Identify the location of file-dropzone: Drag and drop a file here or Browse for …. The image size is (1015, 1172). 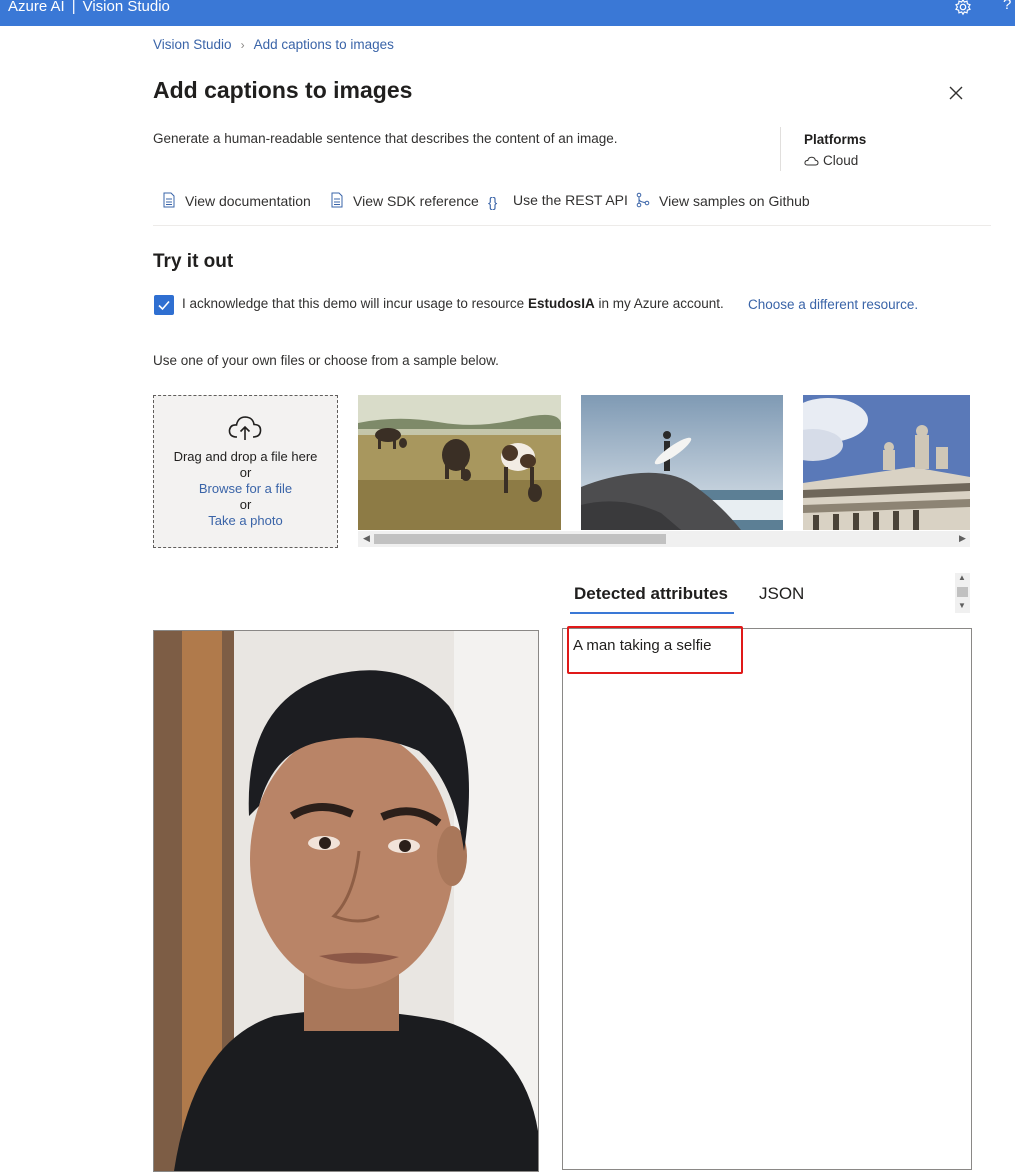
(245, 471).